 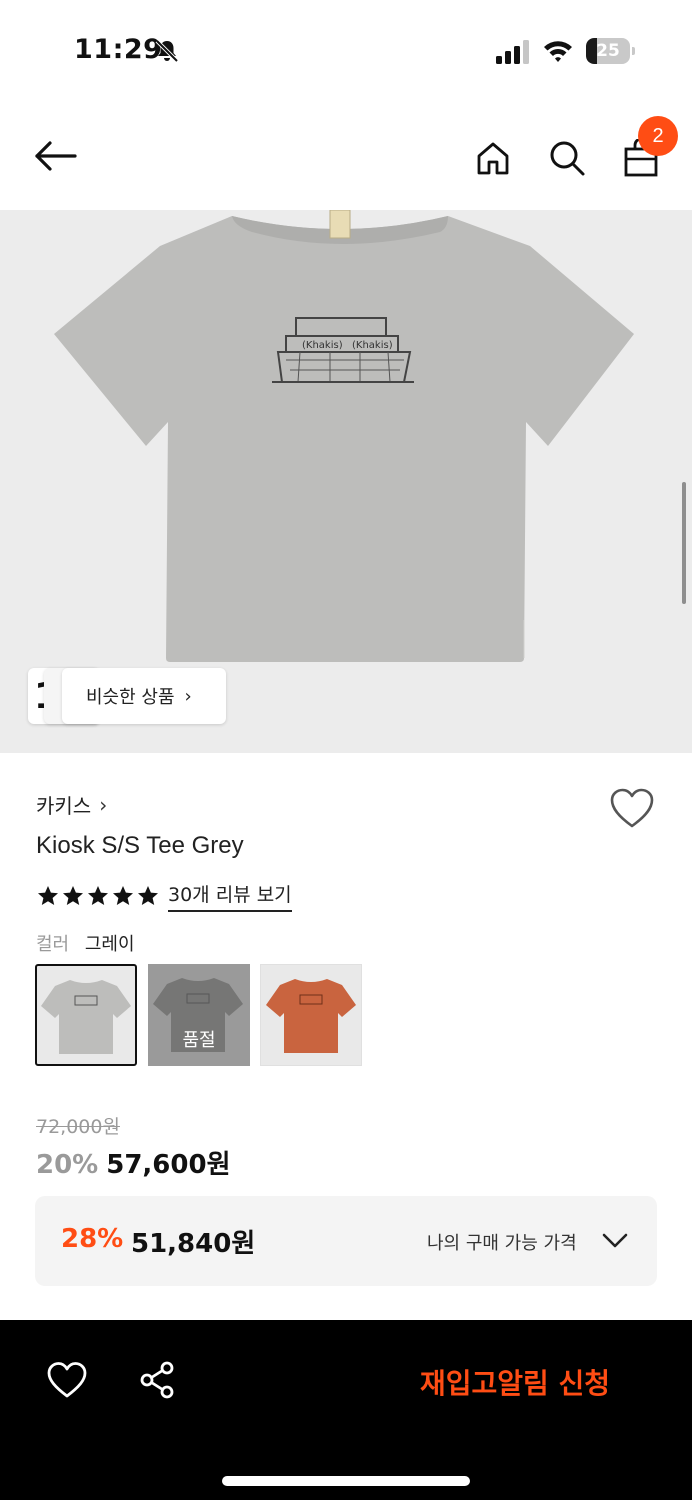 What do you see at coordinates (67, 1380) in the screenshot?
I see `wishlist-heart-icon` at bounding box center [67, 1380].